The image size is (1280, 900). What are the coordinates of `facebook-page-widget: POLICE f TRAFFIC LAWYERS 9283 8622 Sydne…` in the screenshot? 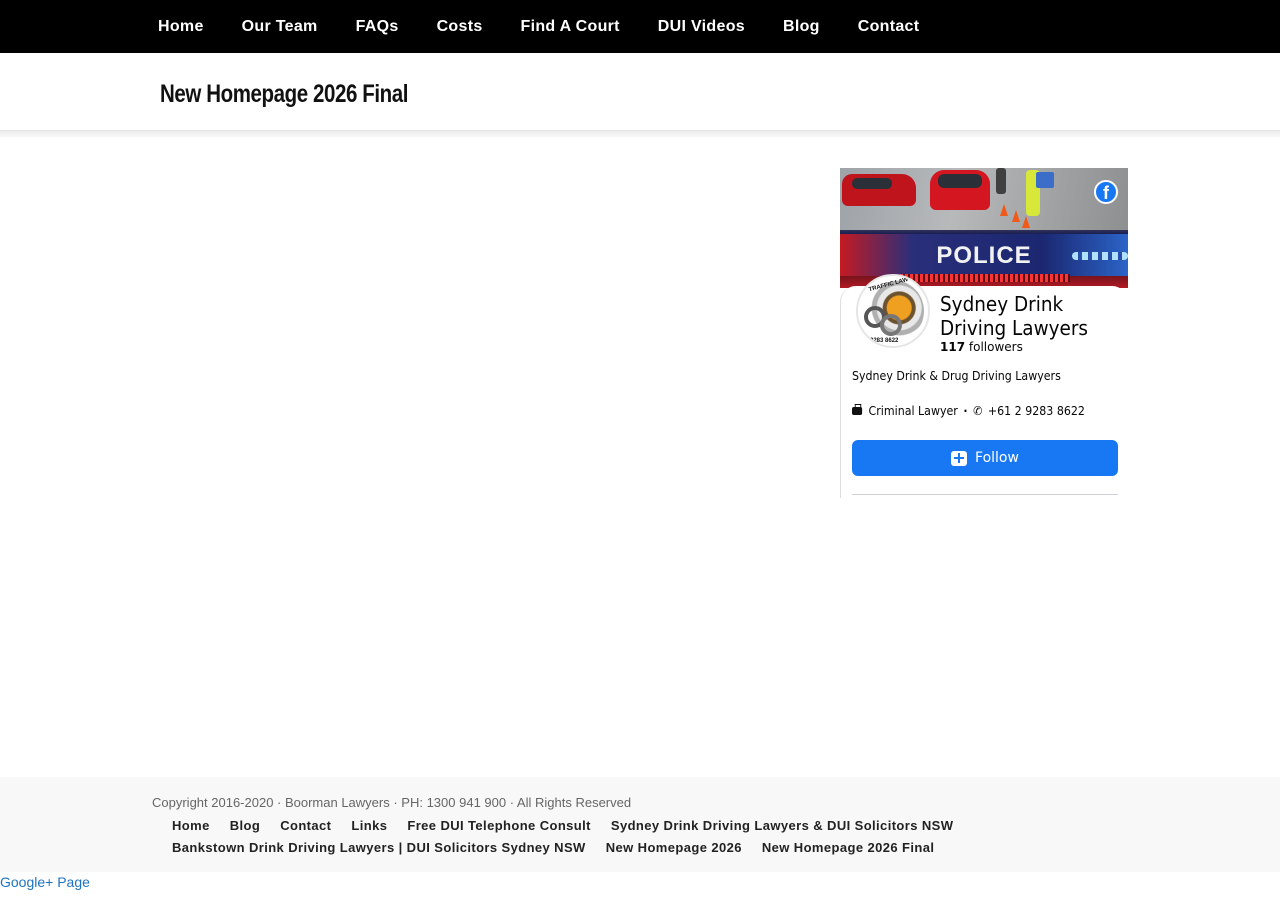 It's located at (984, 333).